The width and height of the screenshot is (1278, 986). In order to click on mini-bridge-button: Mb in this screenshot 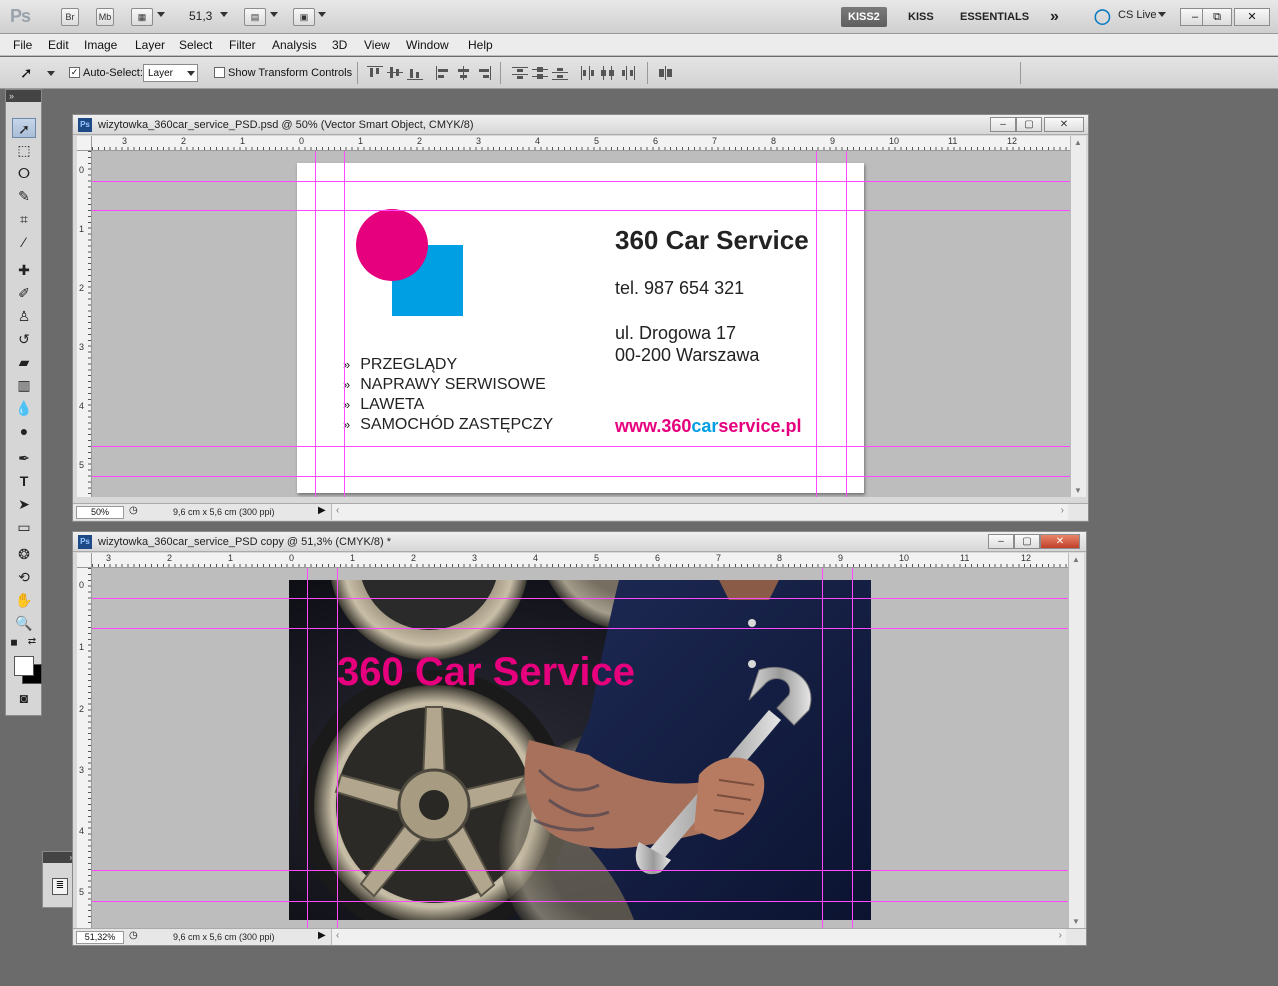, I will do `click(105, 17)`.